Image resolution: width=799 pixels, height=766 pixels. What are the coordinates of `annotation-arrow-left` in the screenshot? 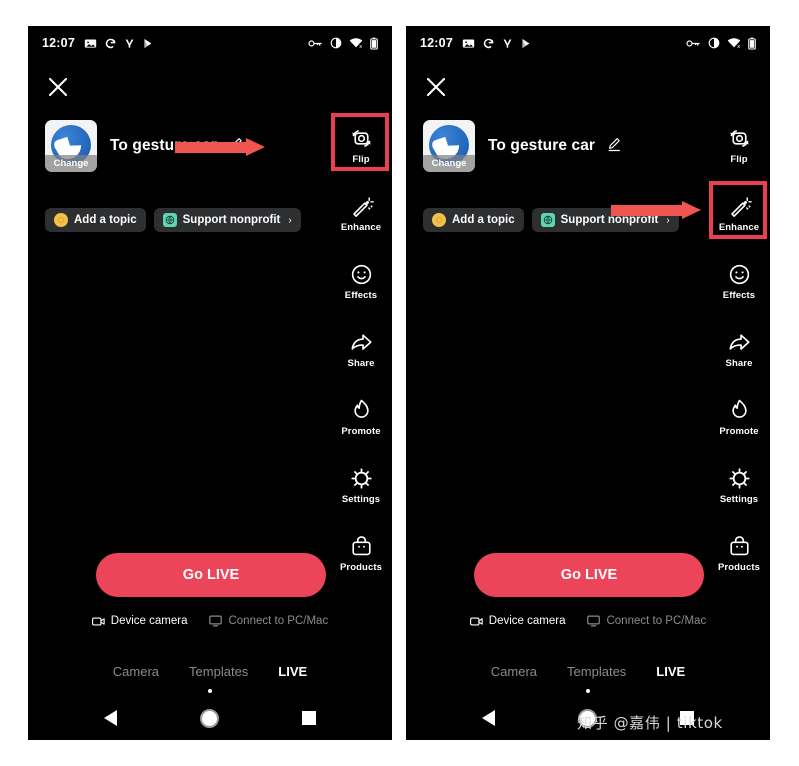 It's located at (220, 147).